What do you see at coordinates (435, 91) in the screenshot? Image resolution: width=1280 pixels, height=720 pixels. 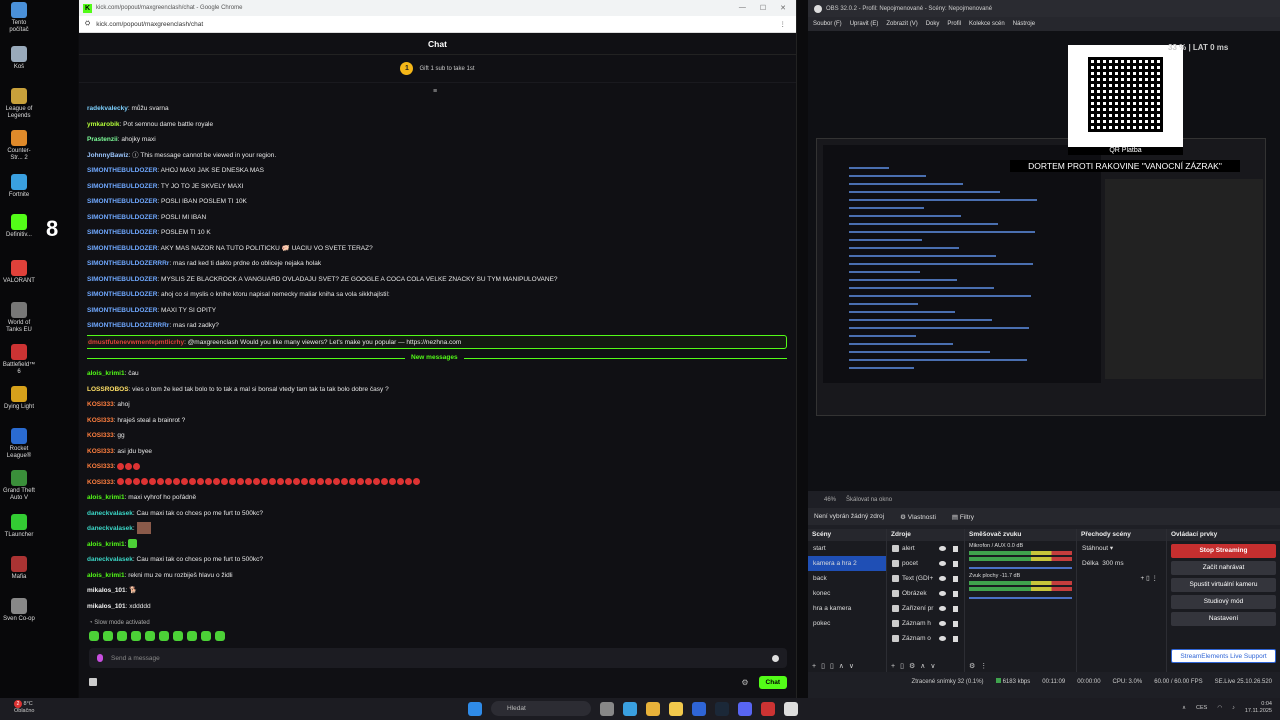 I see `collapse-icon: ≡` at bounding box center [435, 91].